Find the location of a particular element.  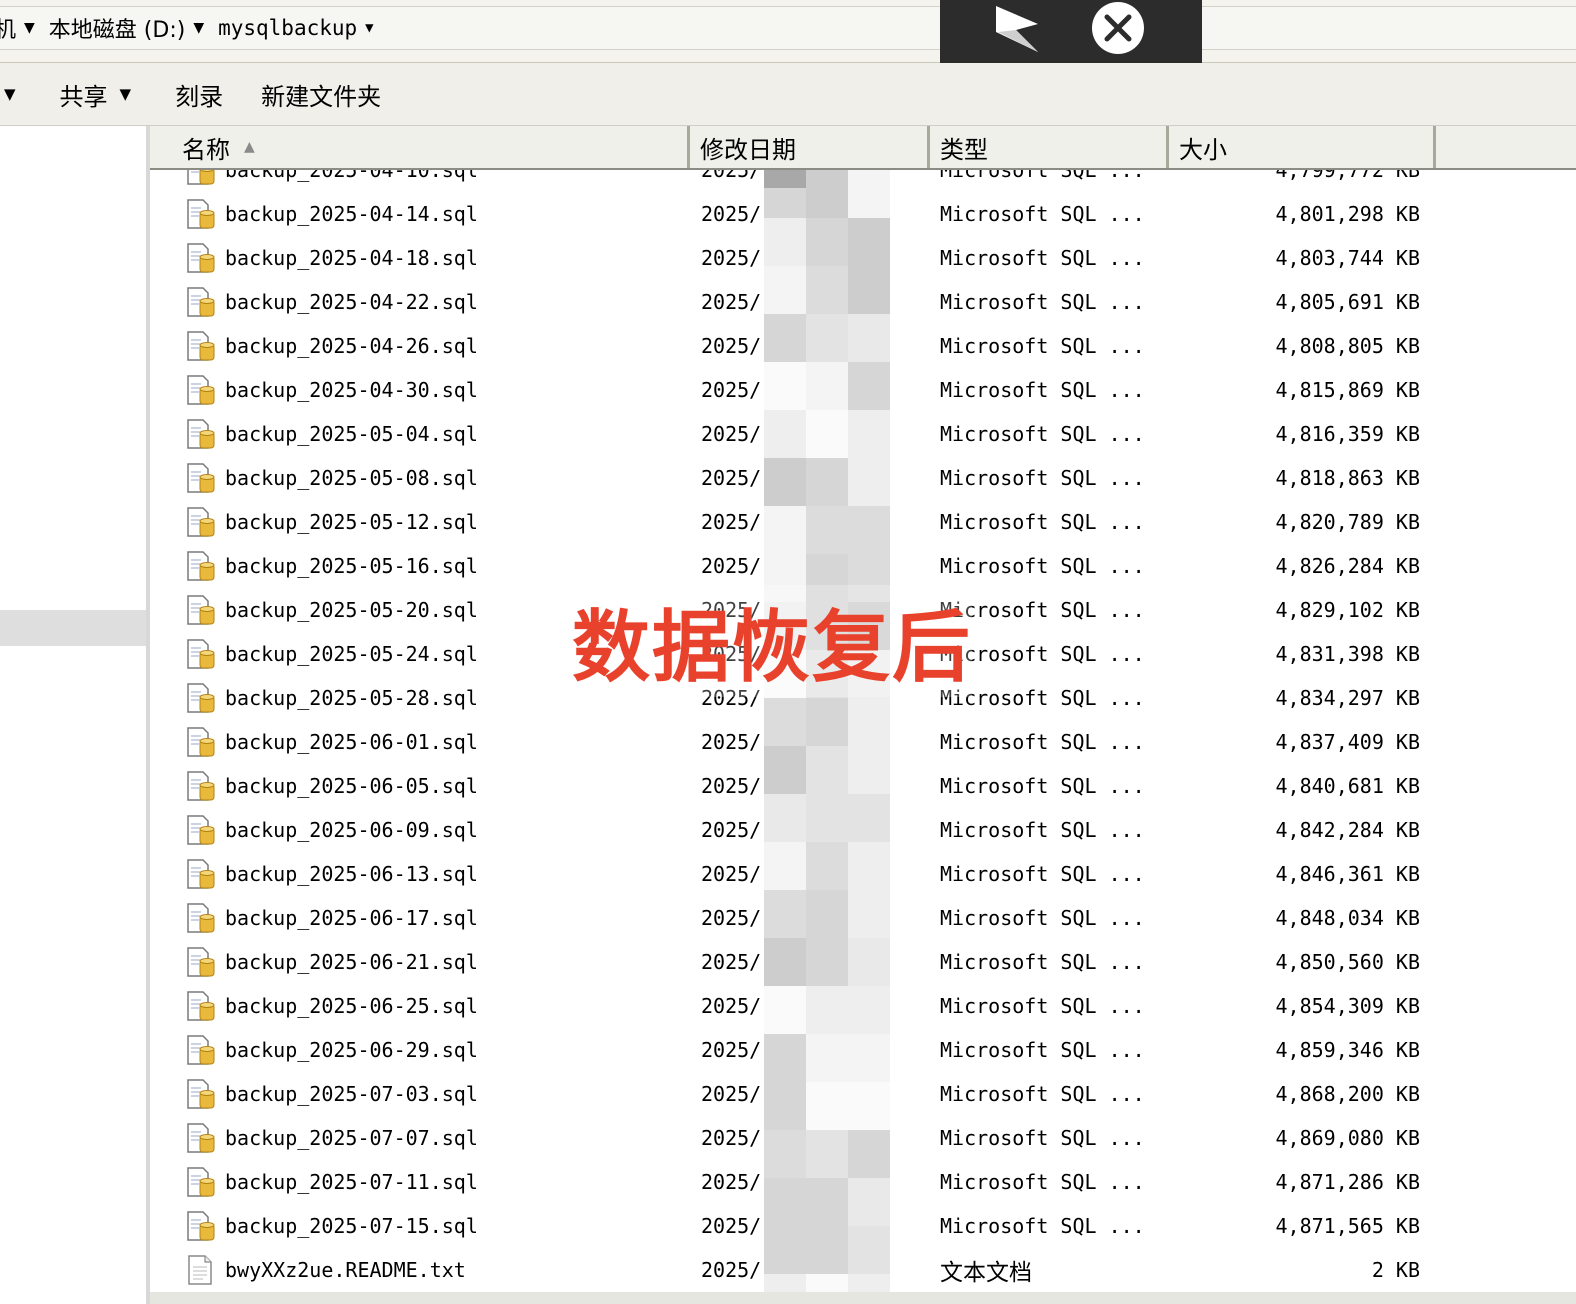

address-bar: 机 ▼ 本地磁盘 (D:) ▼ mysqlbackup ▼ is located at coordinates (788, 28).